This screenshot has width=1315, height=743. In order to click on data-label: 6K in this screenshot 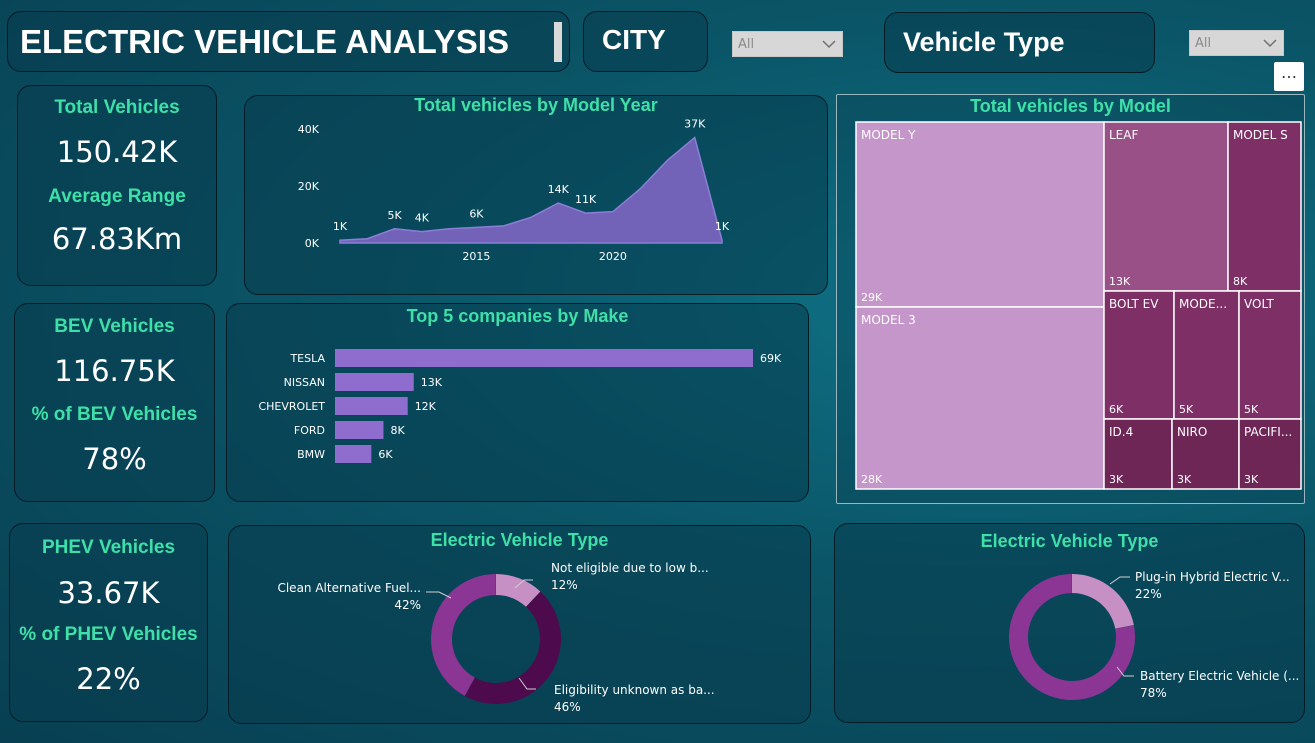, I will do `click(476, 213)`.